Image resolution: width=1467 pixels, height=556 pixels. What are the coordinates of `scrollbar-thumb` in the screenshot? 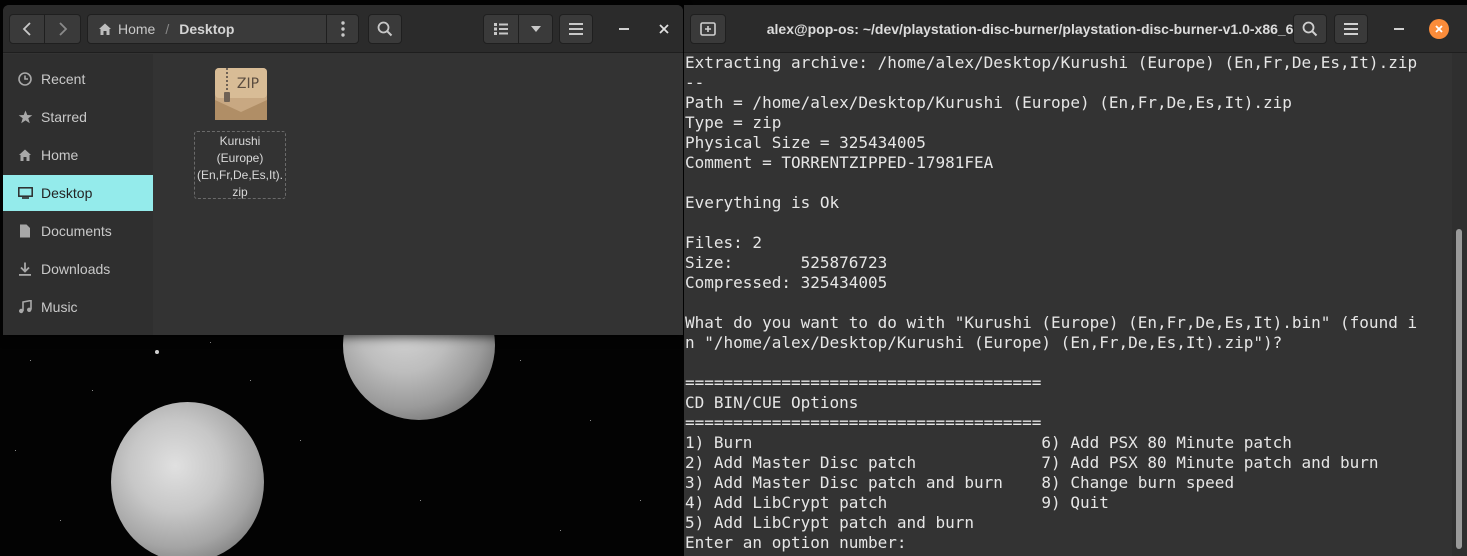 It's located at (1459, 389).